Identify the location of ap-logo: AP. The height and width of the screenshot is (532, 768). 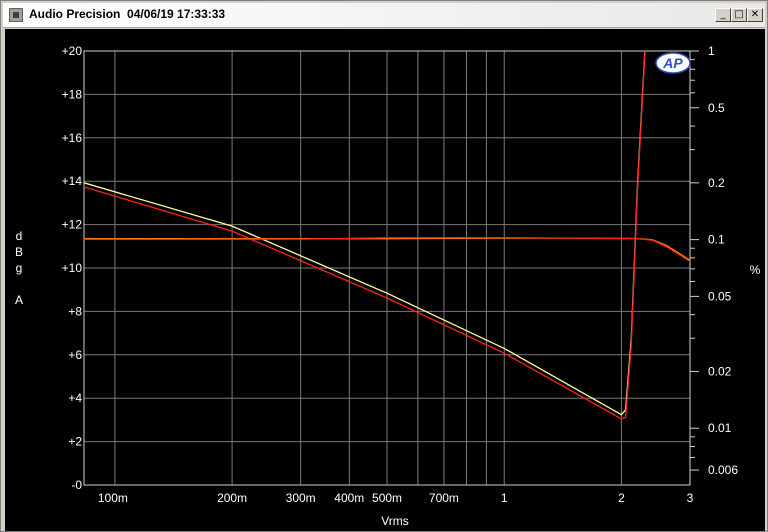
(673, 63).